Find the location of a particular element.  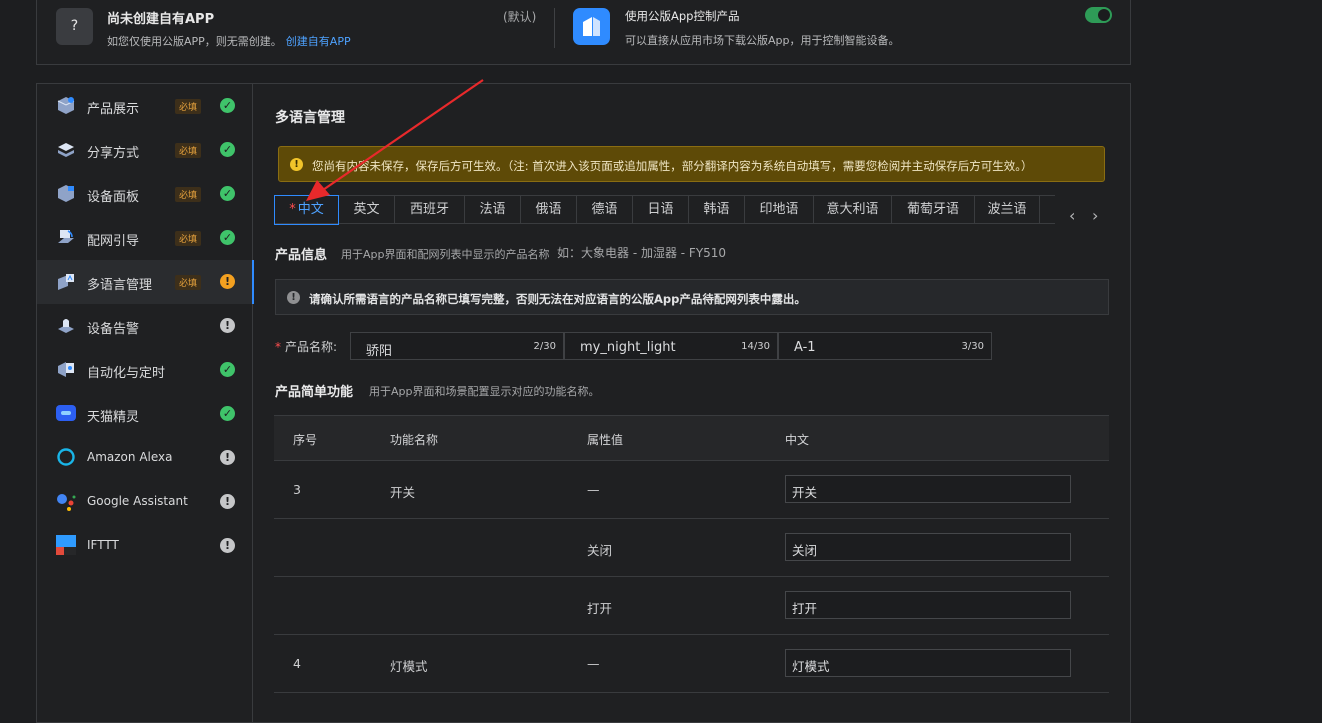

google-assistant-icon is located at coordinates (66, 502).